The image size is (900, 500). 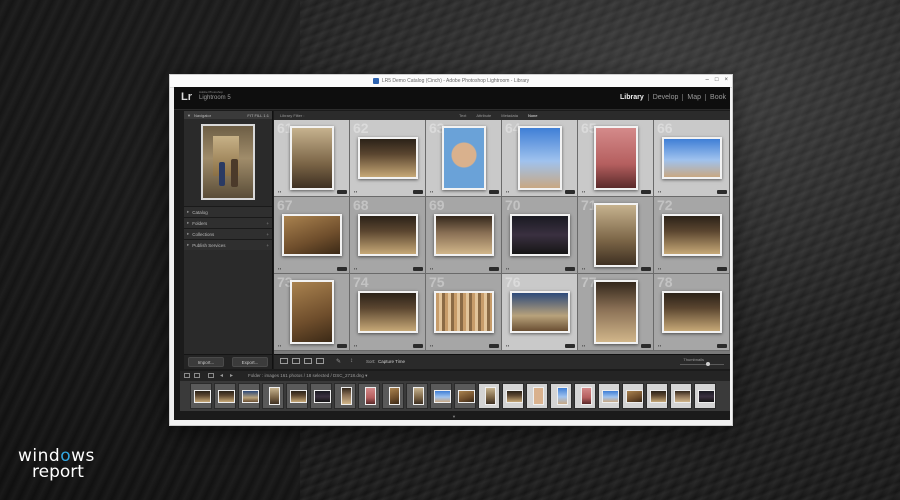 I want to click on slider-knob, so click(x=708, y=364).